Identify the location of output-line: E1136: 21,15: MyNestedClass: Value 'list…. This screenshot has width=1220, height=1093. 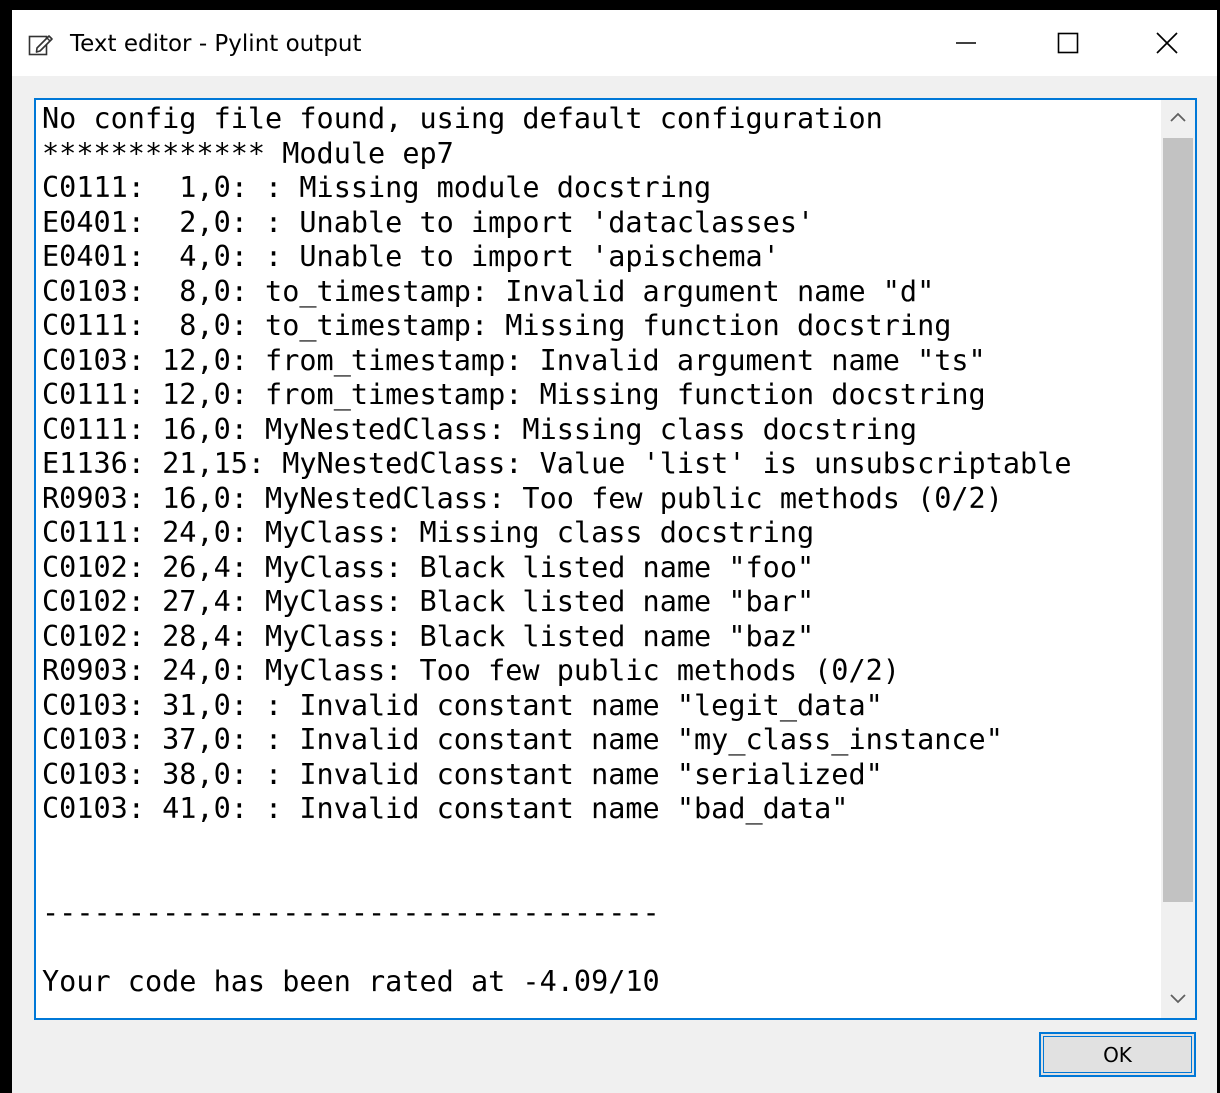
(557, 463).